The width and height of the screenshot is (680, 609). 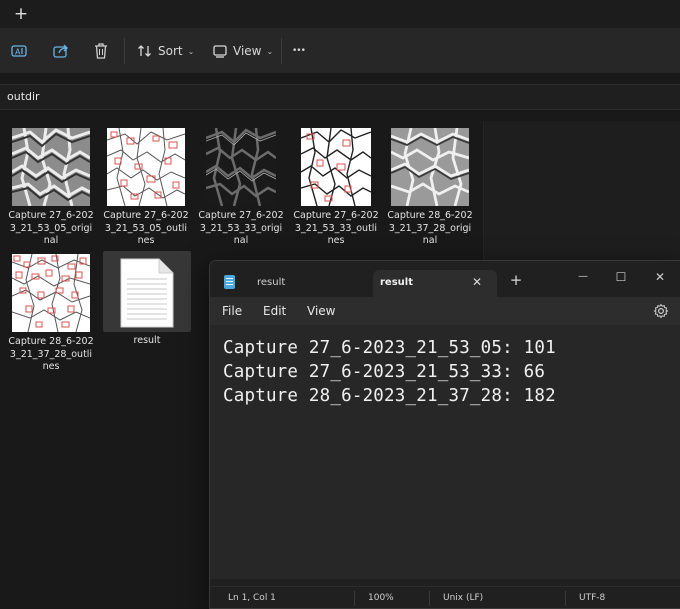 I want to click on rename-icon: A, so click(x=19, y=51).